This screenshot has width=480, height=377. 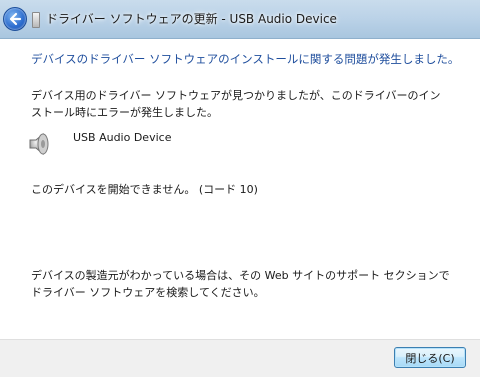 I want to click on device-name: USB Audio Device, so click(x=122, y=137).